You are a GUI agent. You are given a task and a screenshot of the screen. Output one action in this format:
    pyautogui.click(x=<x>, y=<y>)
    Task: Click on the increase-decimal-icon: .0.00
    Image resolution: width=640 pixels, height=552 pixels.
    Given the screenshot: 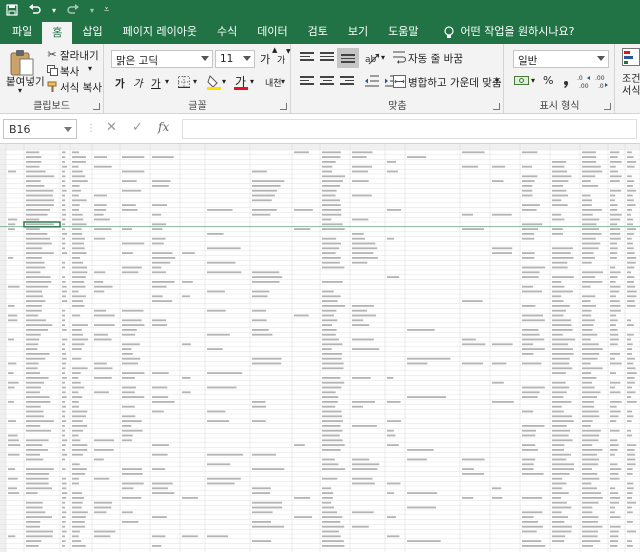 What is the action you would take?
    pyautogui.click(x=584, y=81)
    